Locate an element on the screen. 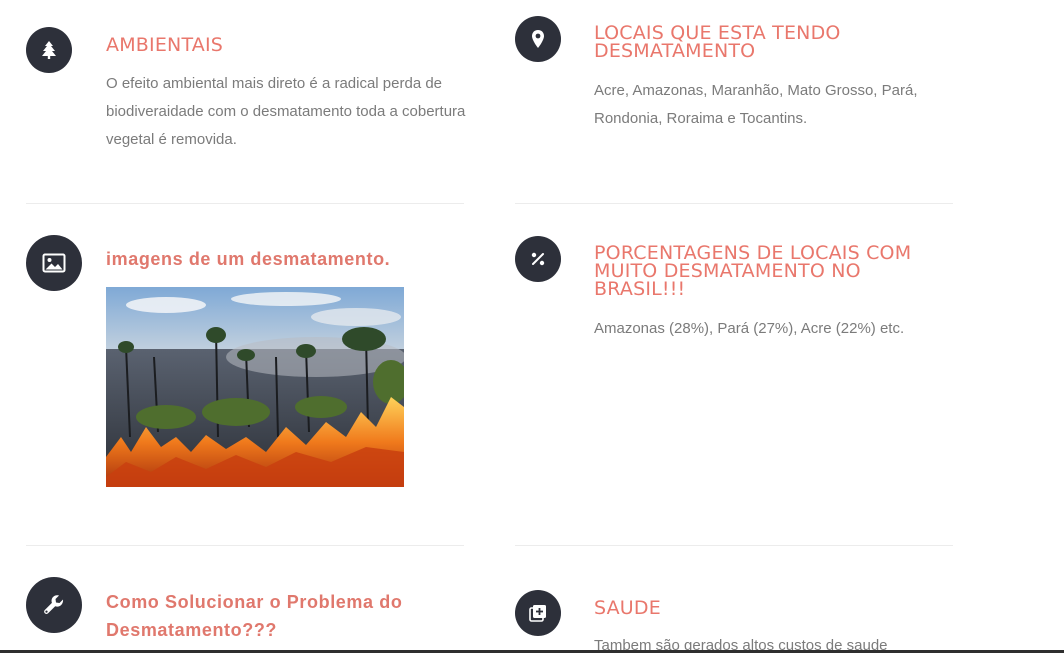 Image resolution: width=1064 pixels, height=653 pixels. percent-icon is located at coordinates (538, 259).